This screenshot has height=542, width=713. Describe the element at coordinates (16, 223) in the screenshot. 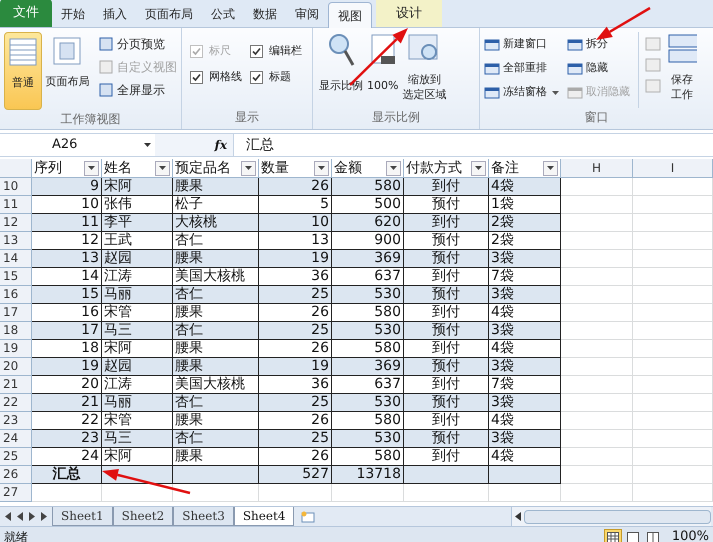

I see `row-header: 12` at that location.